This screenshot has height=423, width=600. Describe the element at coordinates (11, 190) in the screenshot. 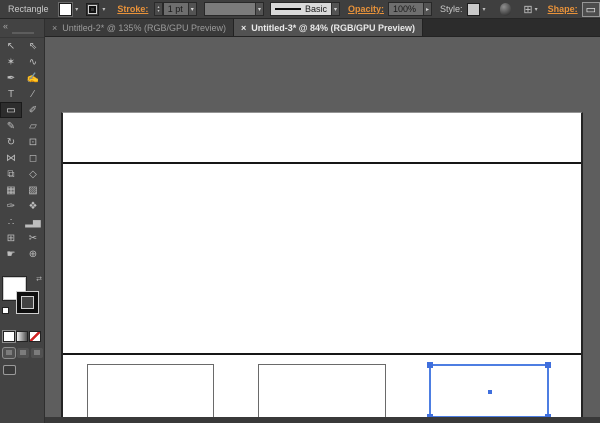

I see `mesh-tool: ▦` at that location.